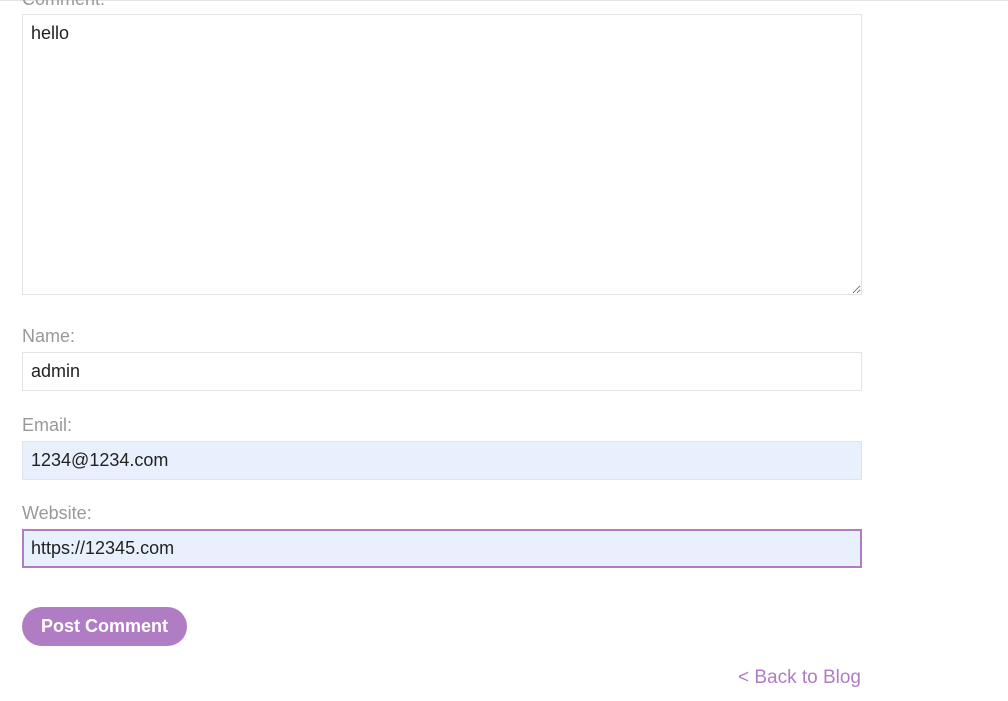 This screenshot has width=1008, height=701. What do you see at coordinates (47, 425) in the screenshot?
I see `email-label: Email:` at bounding box center [47, 425].